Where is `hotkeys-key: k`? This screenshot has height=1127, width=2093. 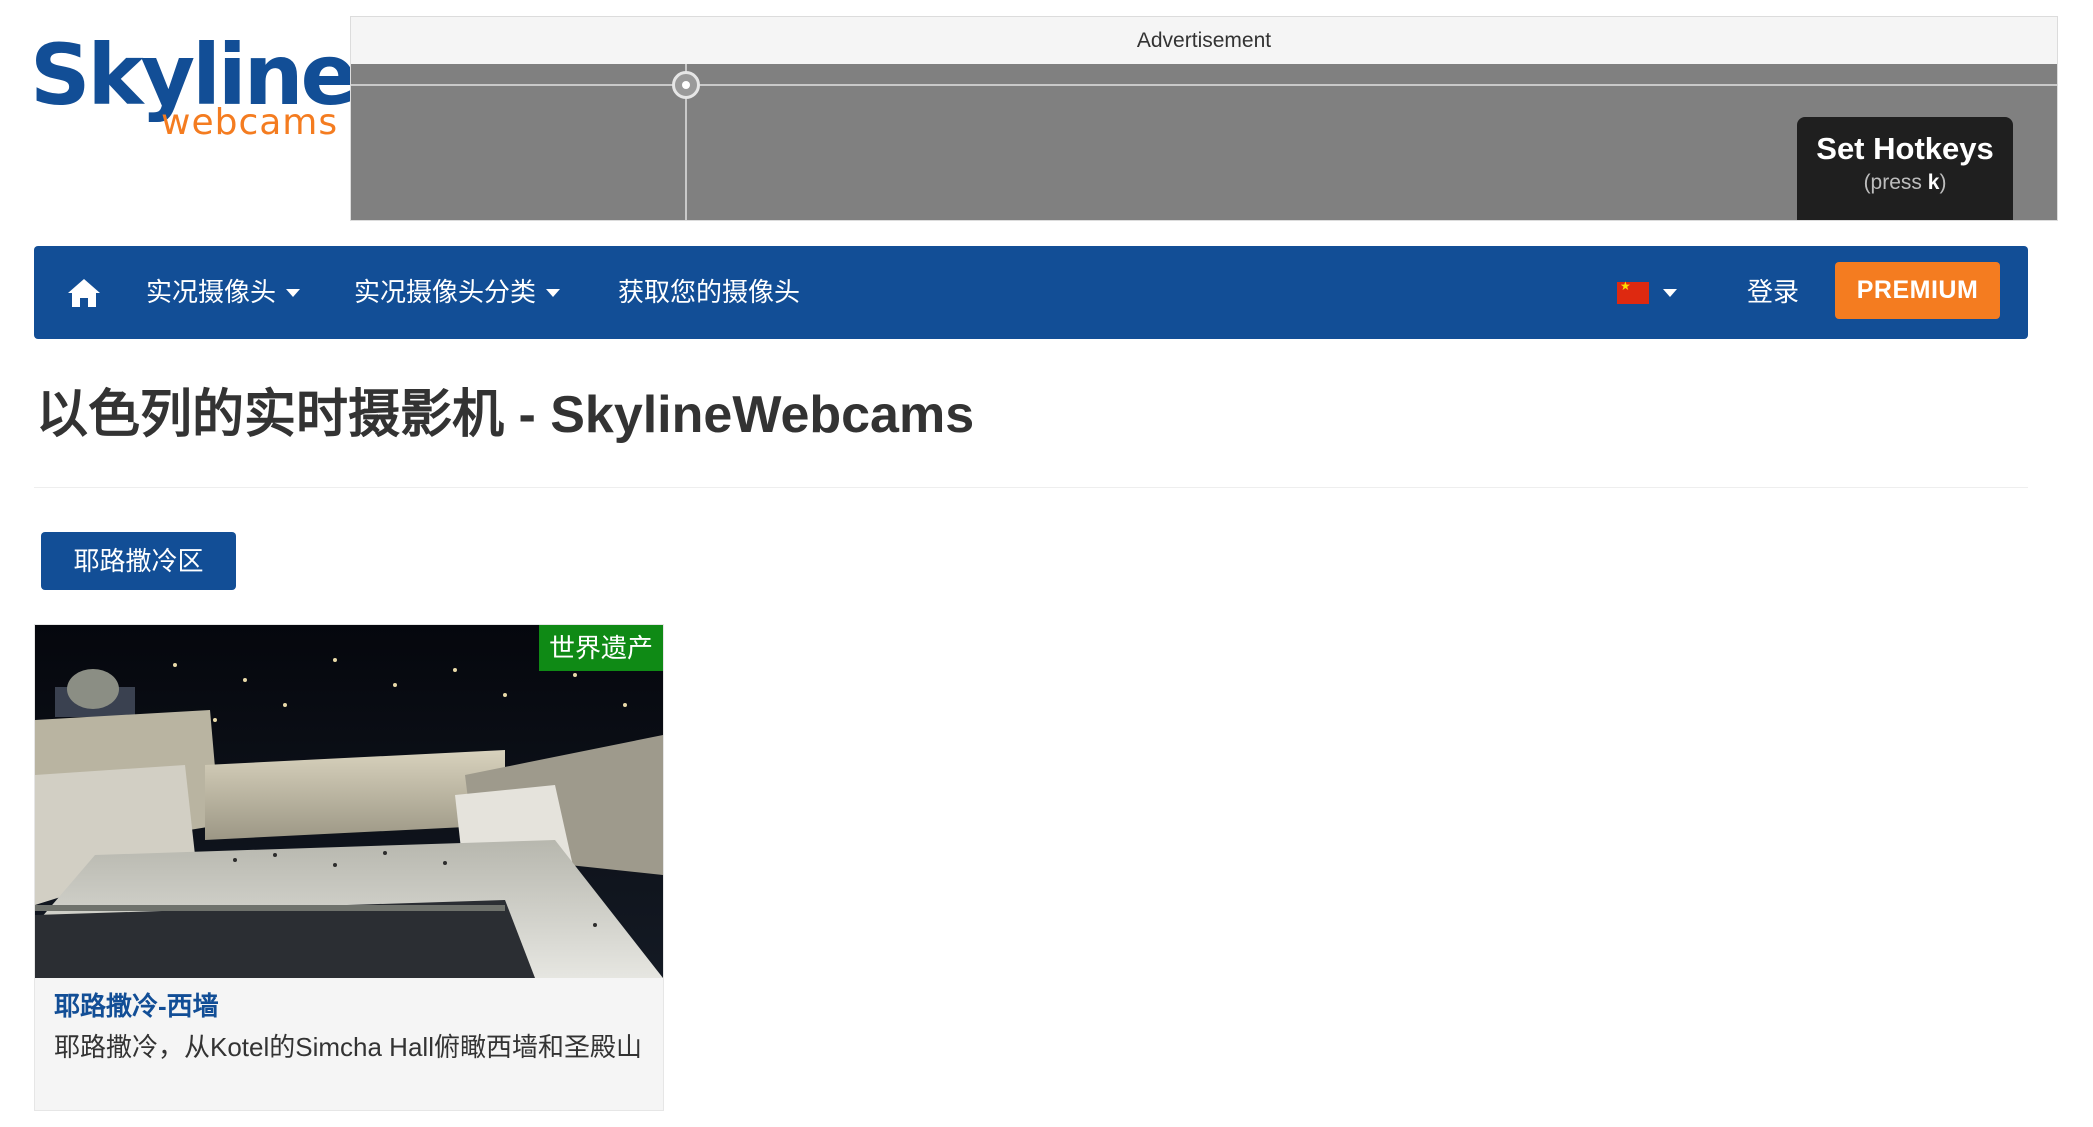 hotkeys-key: k is located at coordinates (1933, 182).